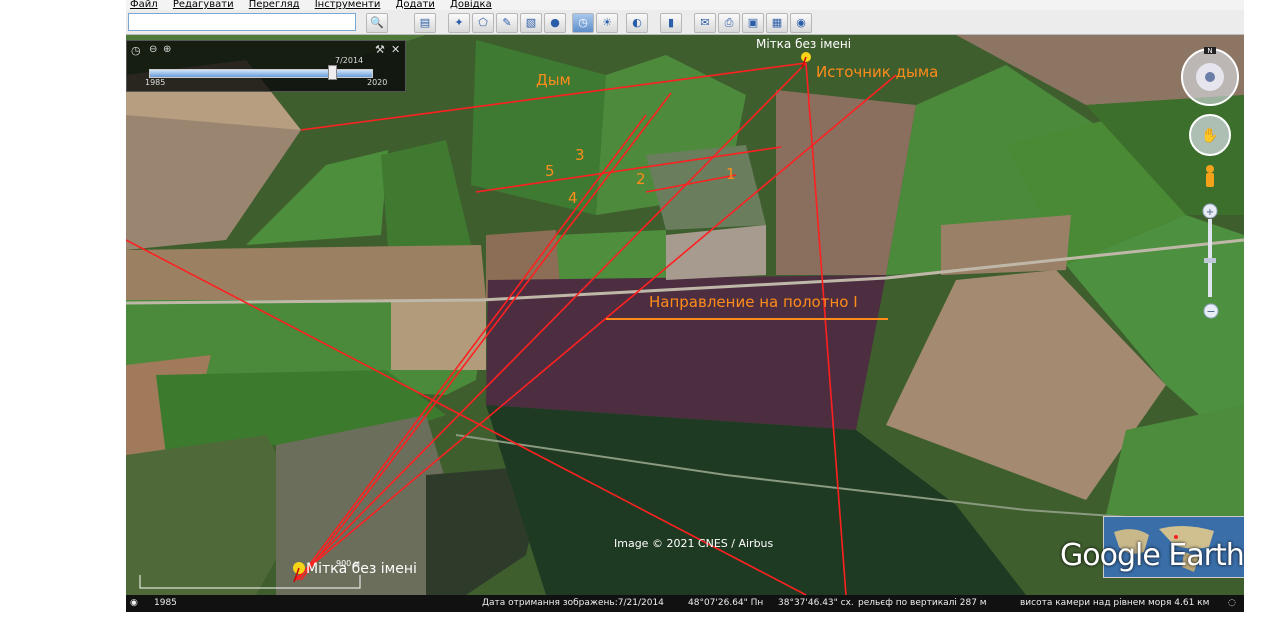 Image resolution: width=1280 pixels, height=635 pixels. What do you see at coordinates (637, 23) in the screenshot?
I see `planet-icon: ◐` at bounding box center [637, 23].